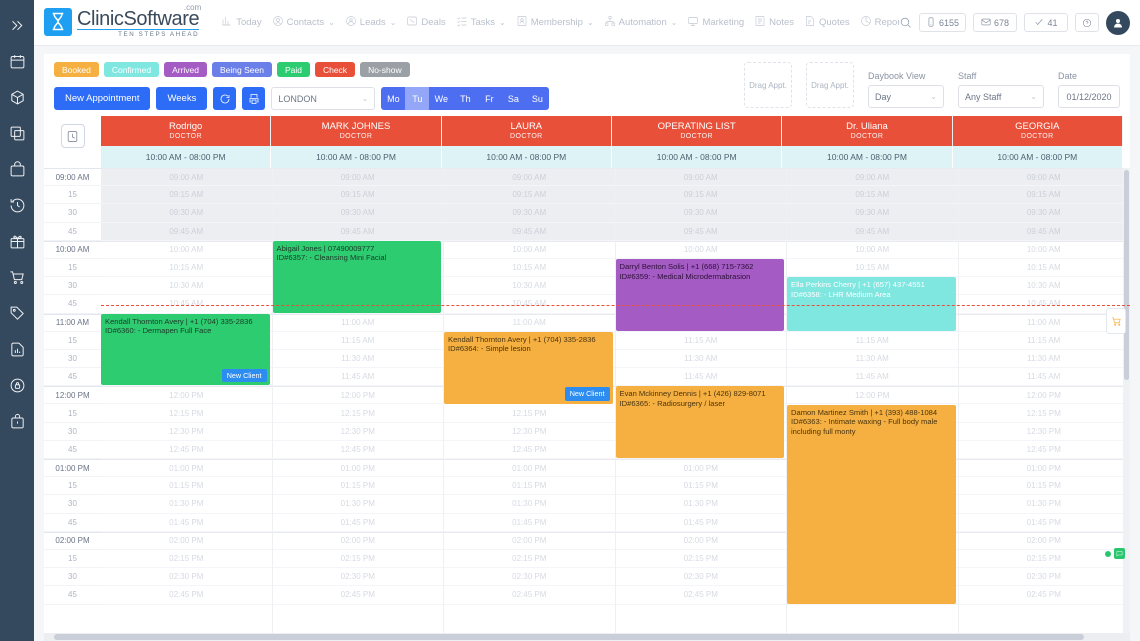  I want to click on user-avatar, so click(1118, 22).